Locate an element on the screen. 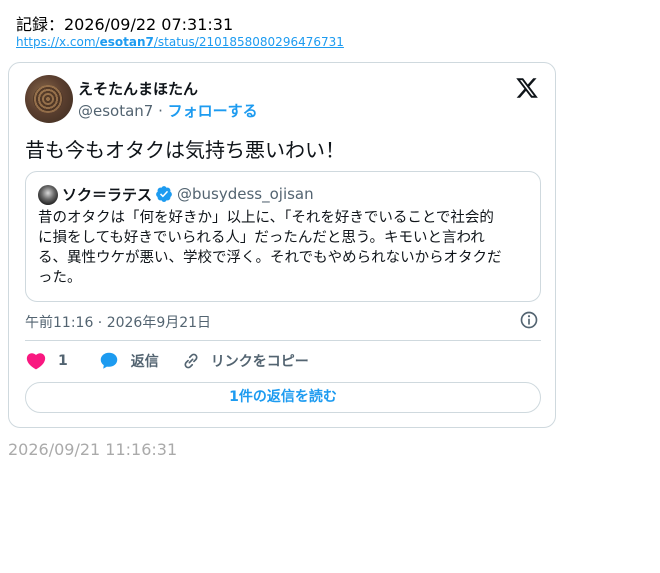 The height and width of the screenshot is (573, 660). x-logo-icon is located at coordinates (527, 88).